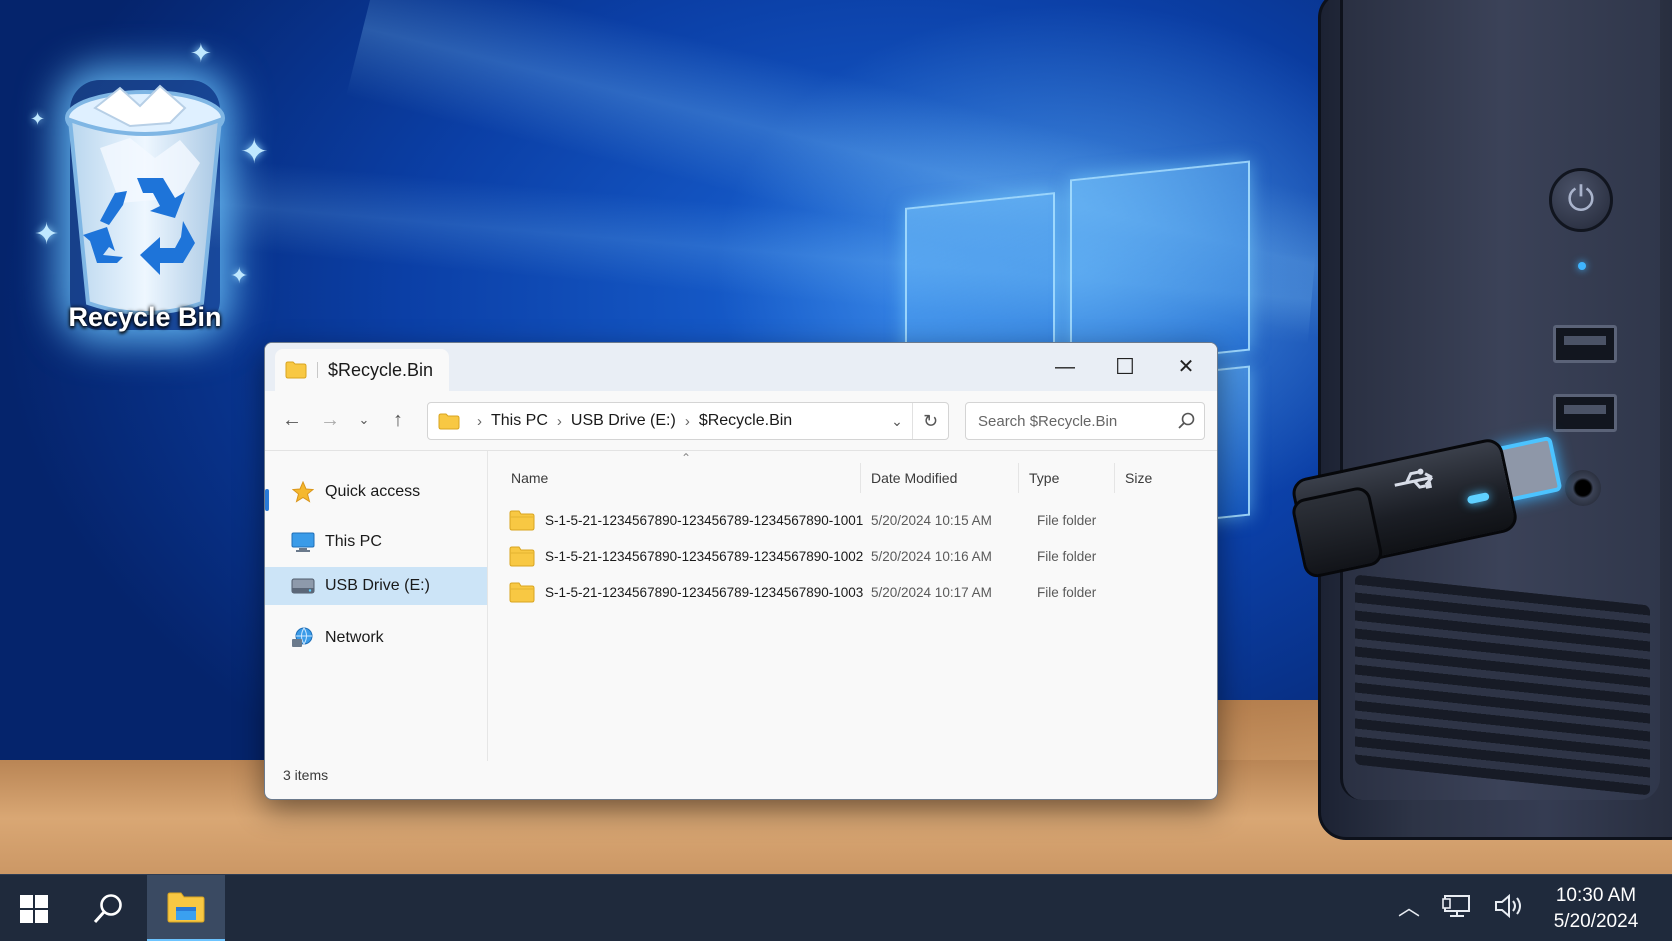 The height and width of the screenshot is (941, 1672). What do you see at coordinates (1068, 421) in the screenshot?
I see `search-input` at bounding box center [1068, 421].